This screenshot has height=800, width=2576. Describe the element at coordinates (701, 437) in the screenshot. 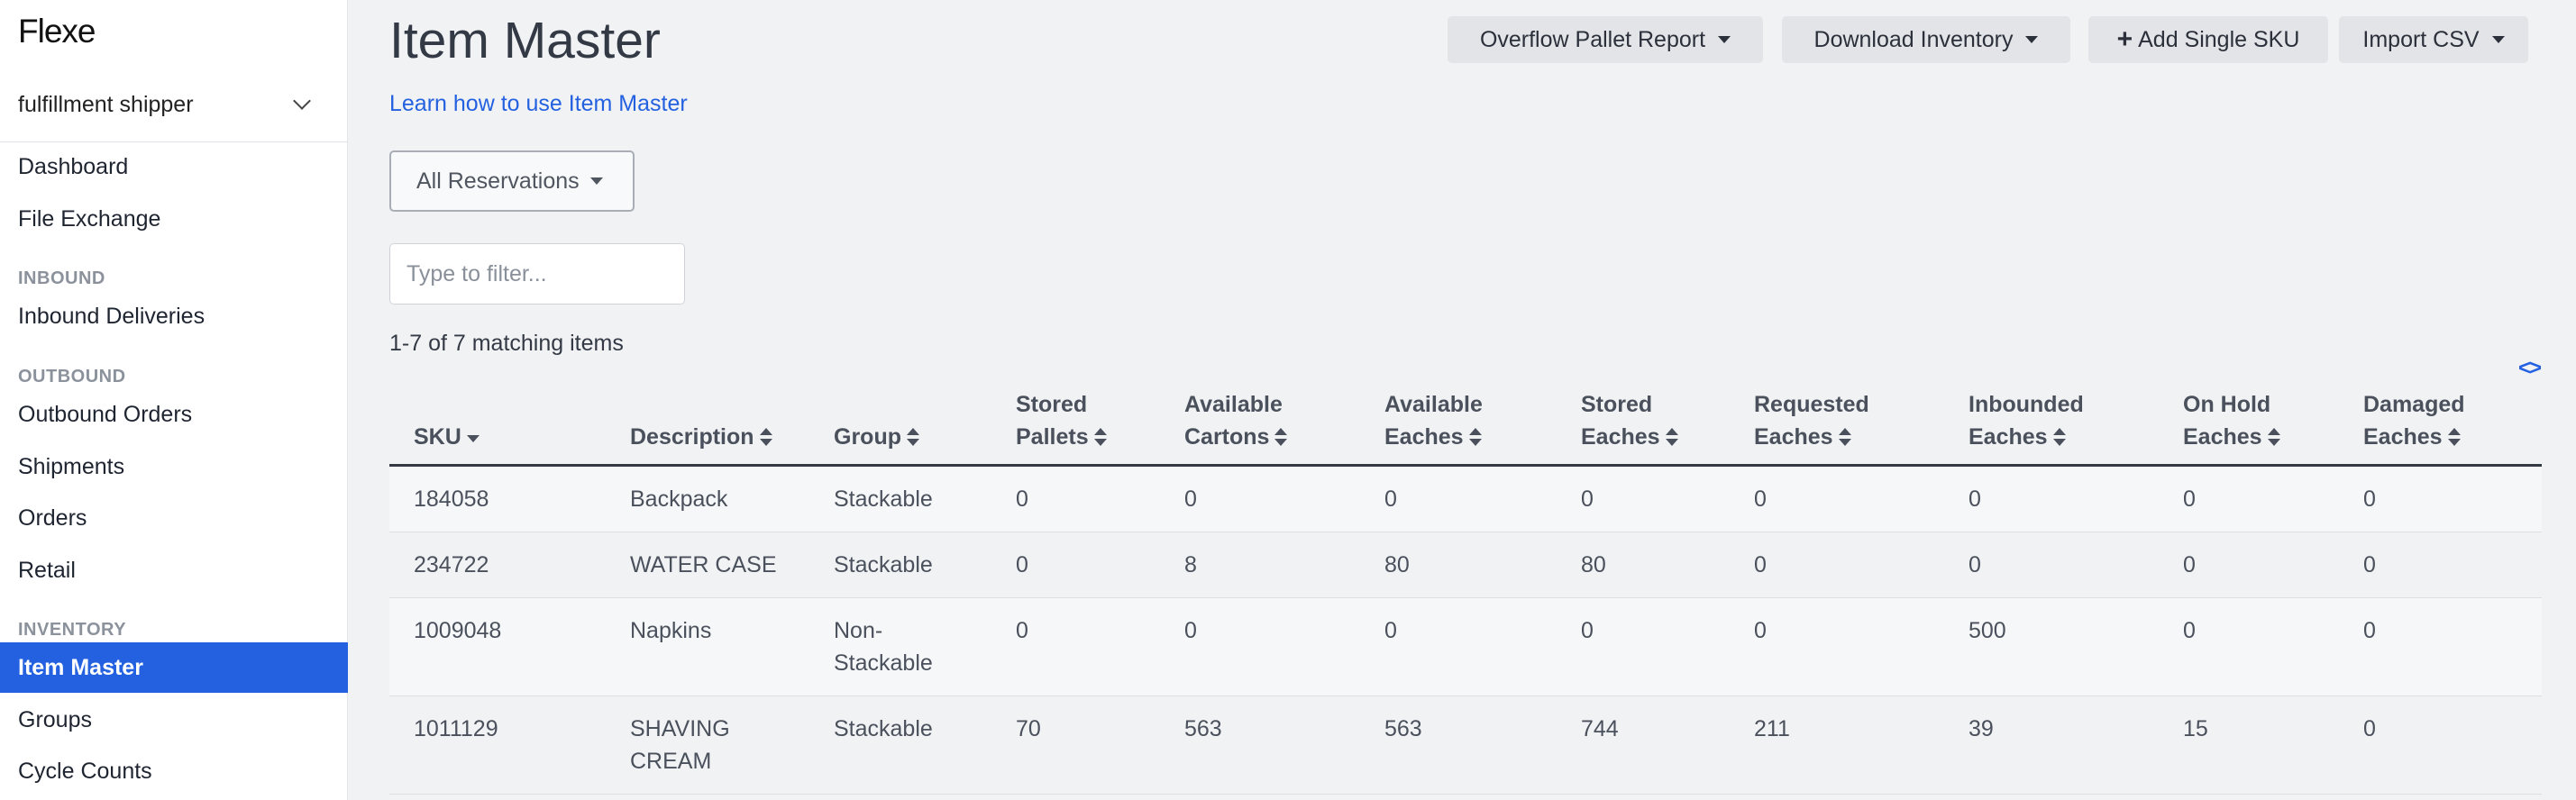

I see `column-header-description: Description` at that location.